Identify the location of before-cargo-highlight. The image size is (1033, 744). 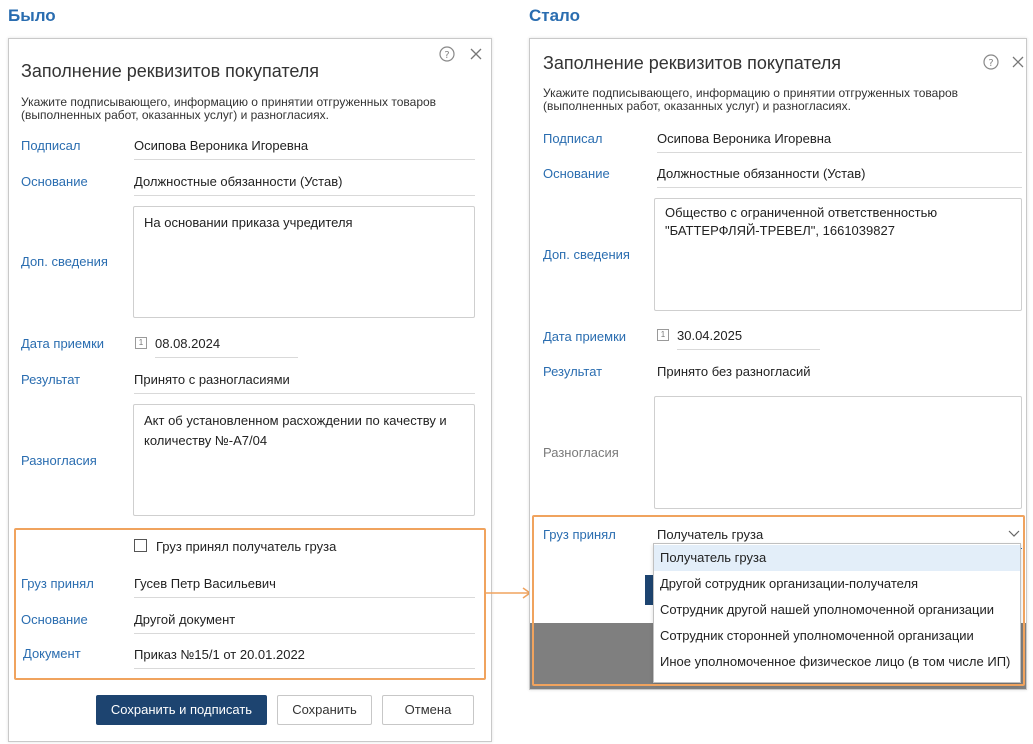
(250, 604).